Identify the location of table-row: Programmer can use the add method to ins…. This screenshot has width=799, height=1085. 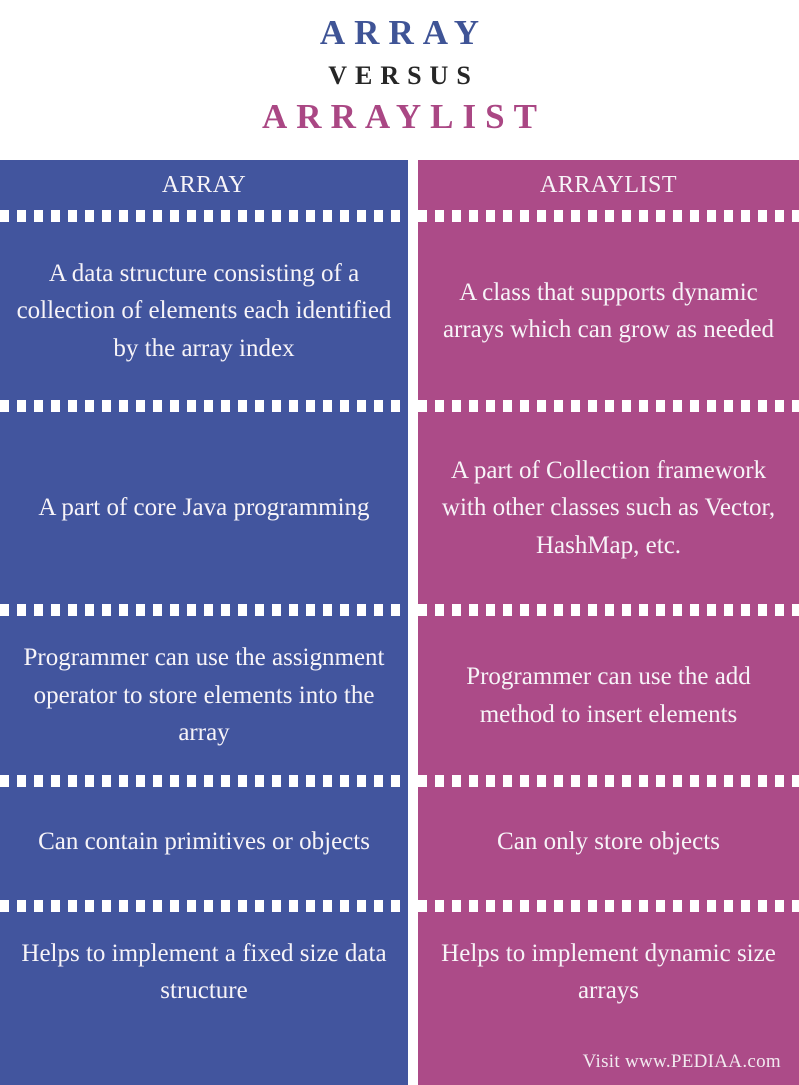
(608, 695).